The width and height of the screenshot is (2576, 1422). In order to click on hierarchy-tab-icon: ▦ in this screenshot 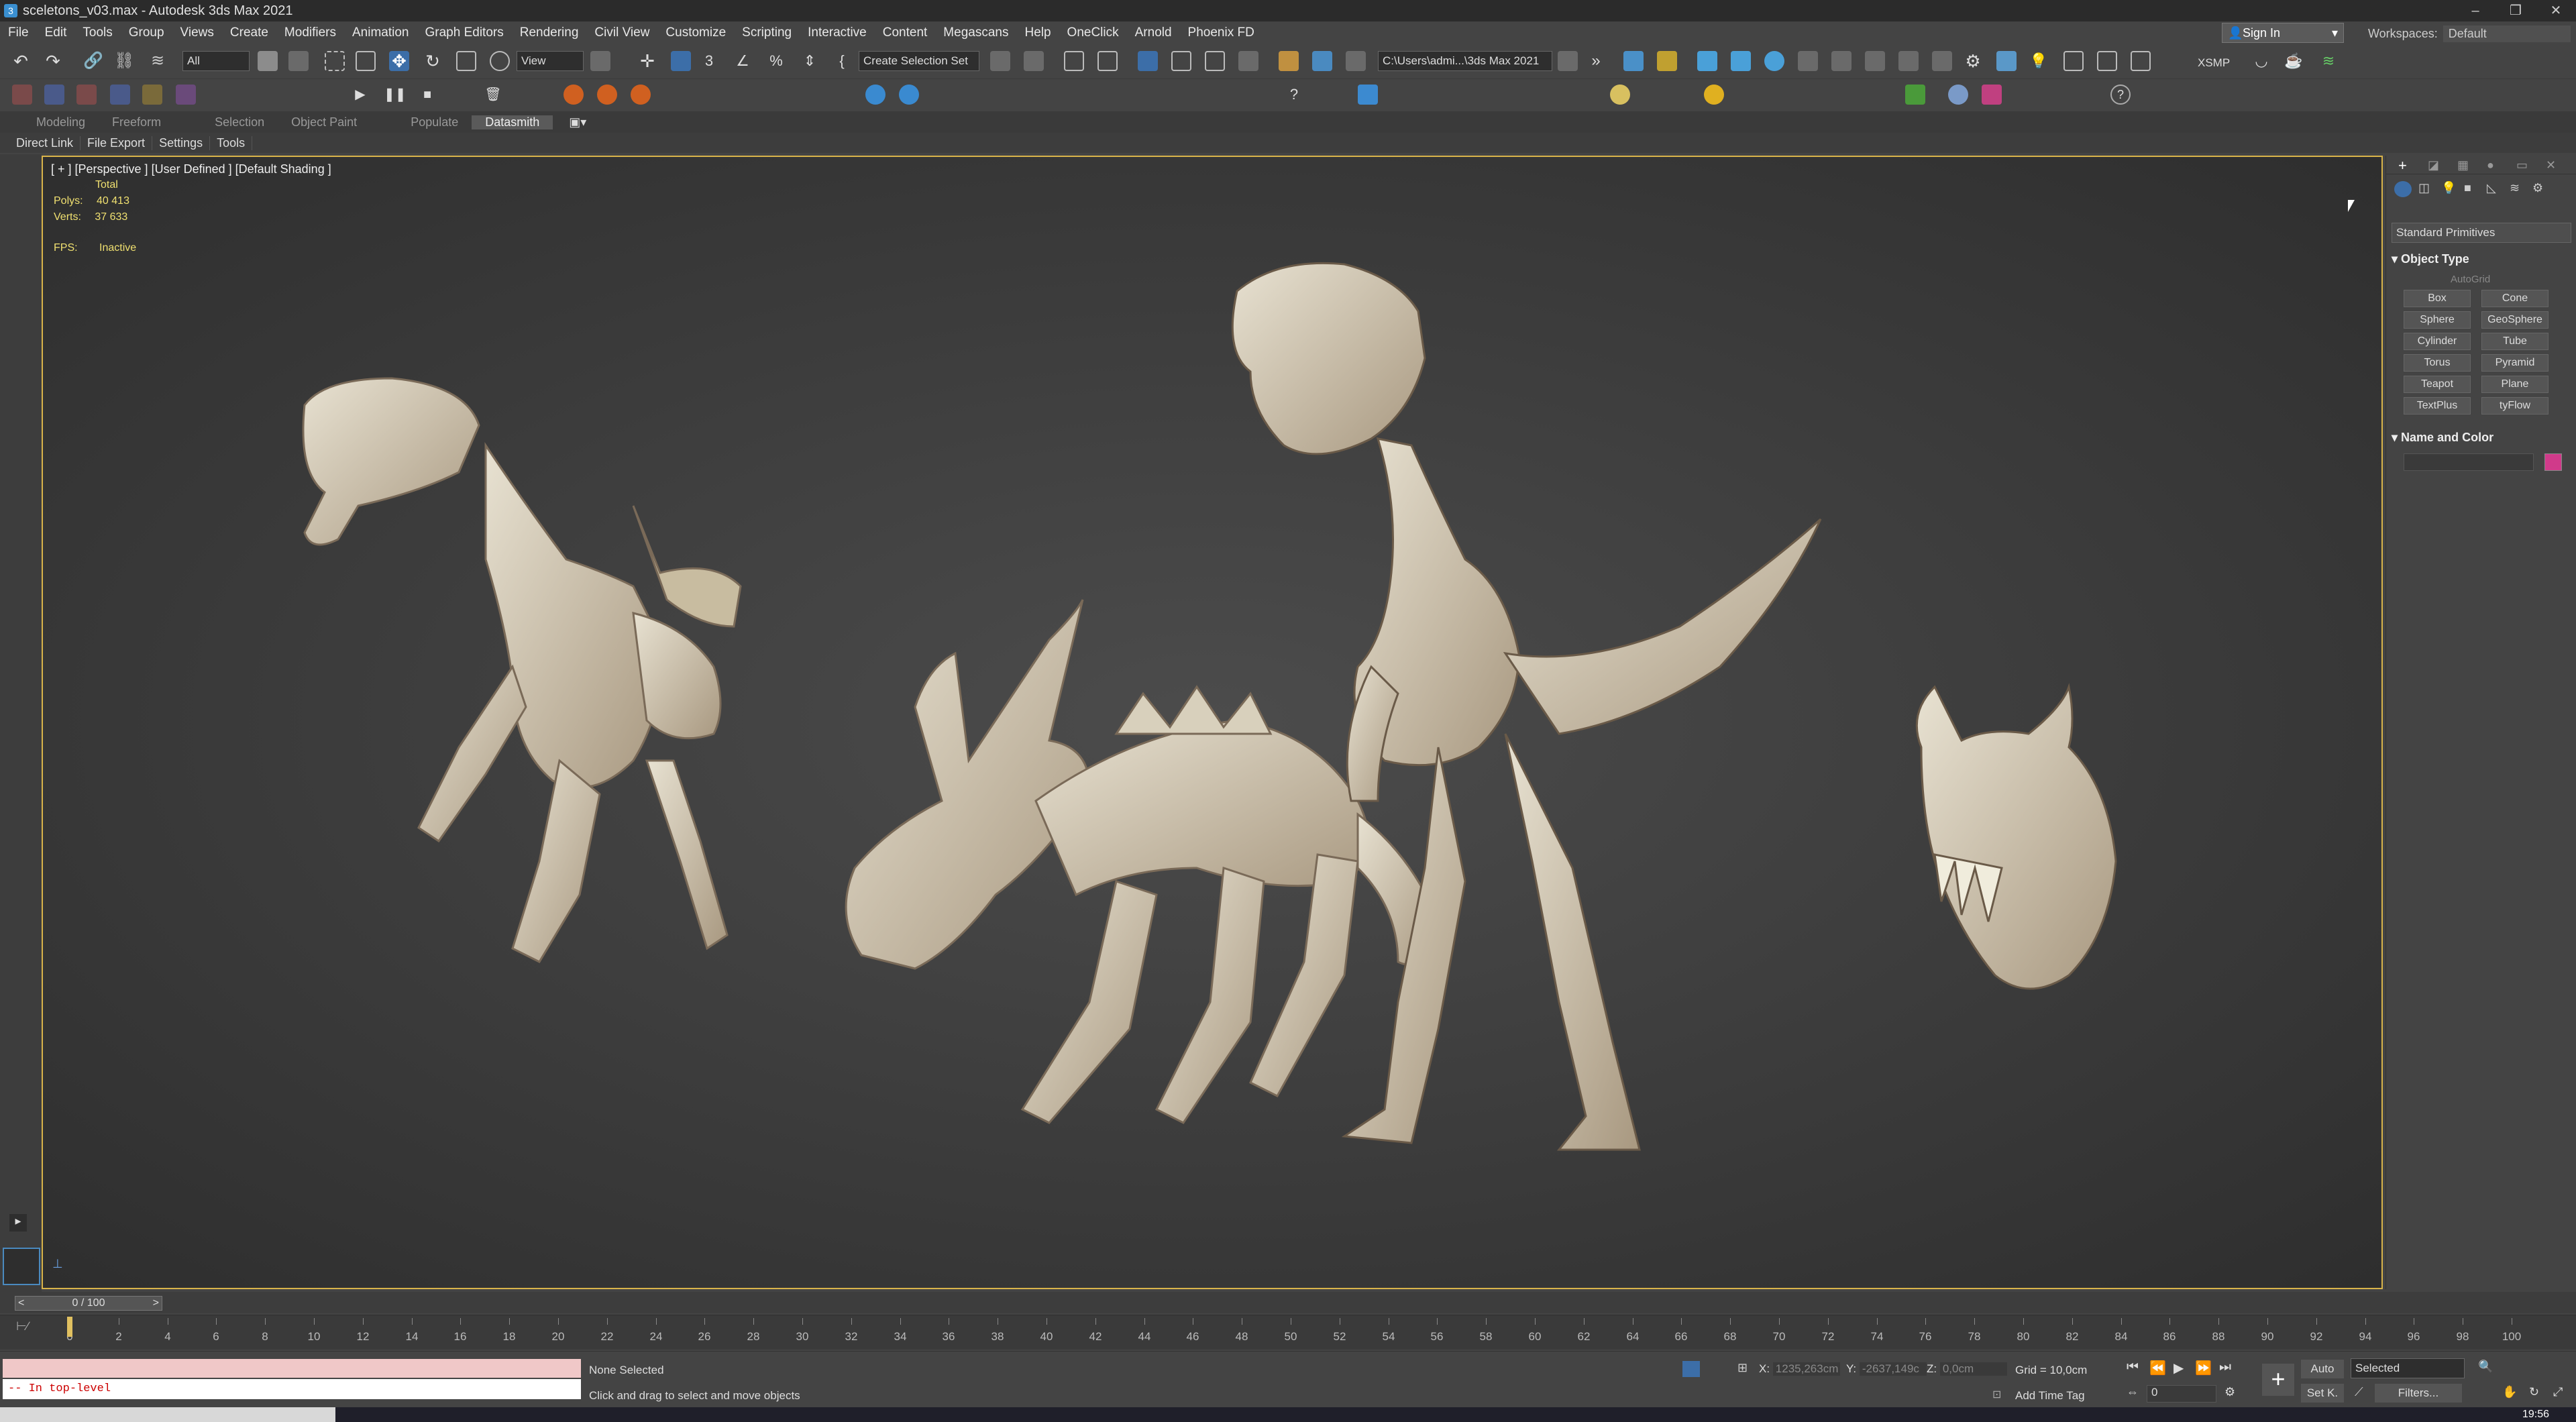, I will do `click(2463, 165)`.